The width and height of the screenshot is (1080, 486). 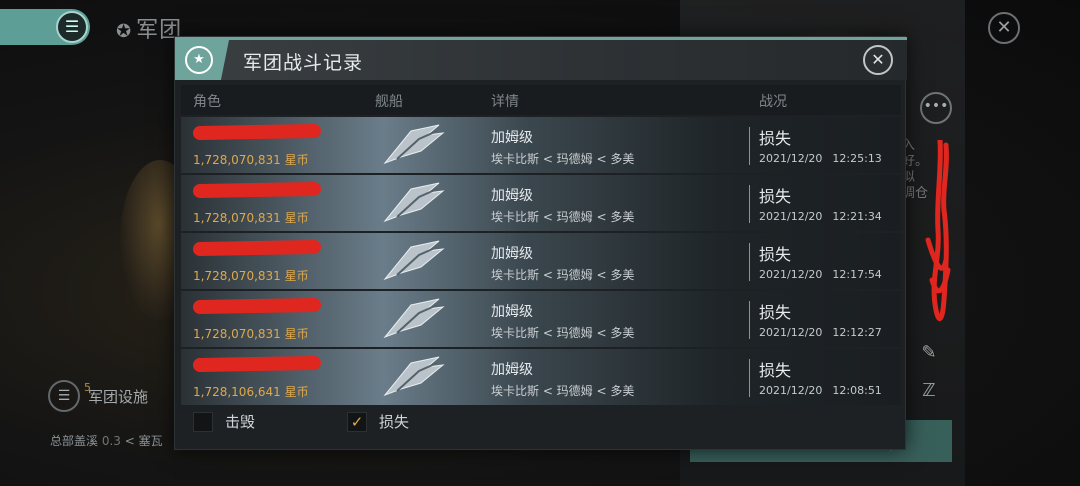 I want to click on dialog-close-button: ✕, so click(x=878, y=60).